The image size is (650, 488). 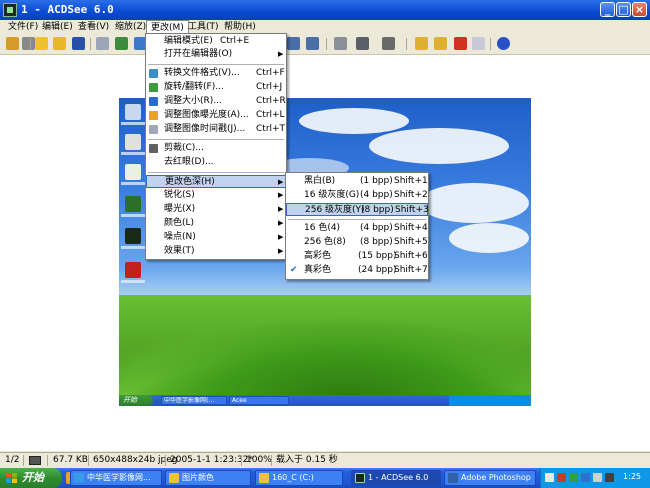 I want to click on menu-item-256-gray: 256 级灰度(Y) (8 bpp) Shift+3, so click(x=357, y=209).